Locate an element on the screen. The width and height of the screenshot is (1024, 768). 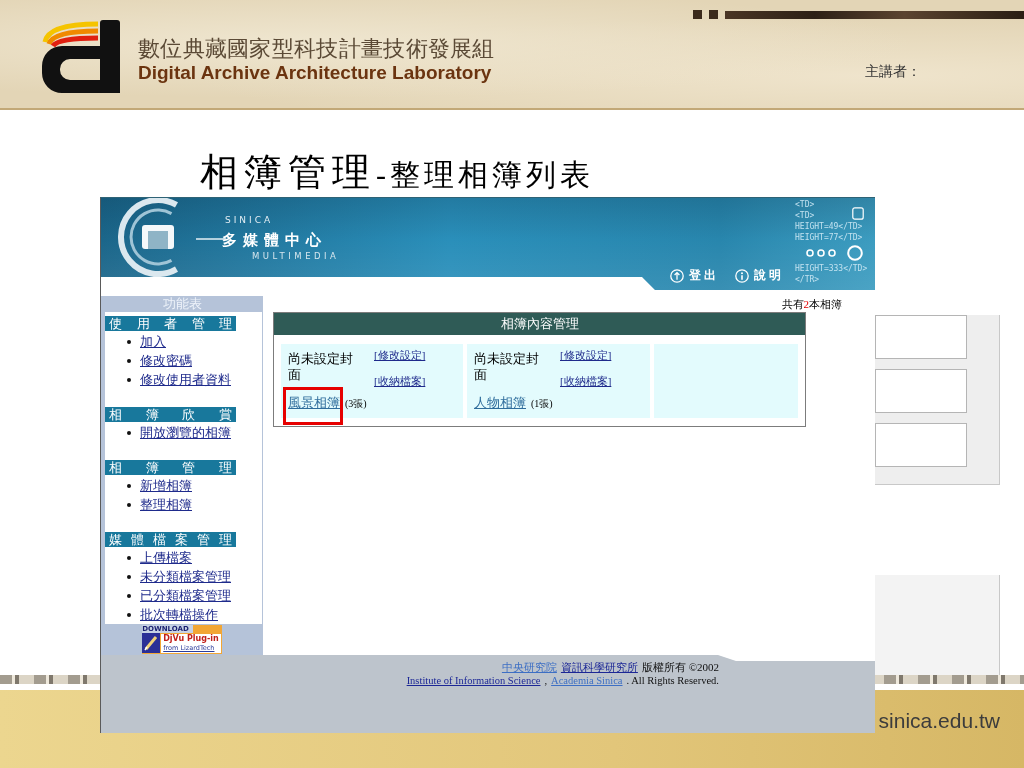
menu-link: 上傳檔案 is located at coordinates (166, 557).